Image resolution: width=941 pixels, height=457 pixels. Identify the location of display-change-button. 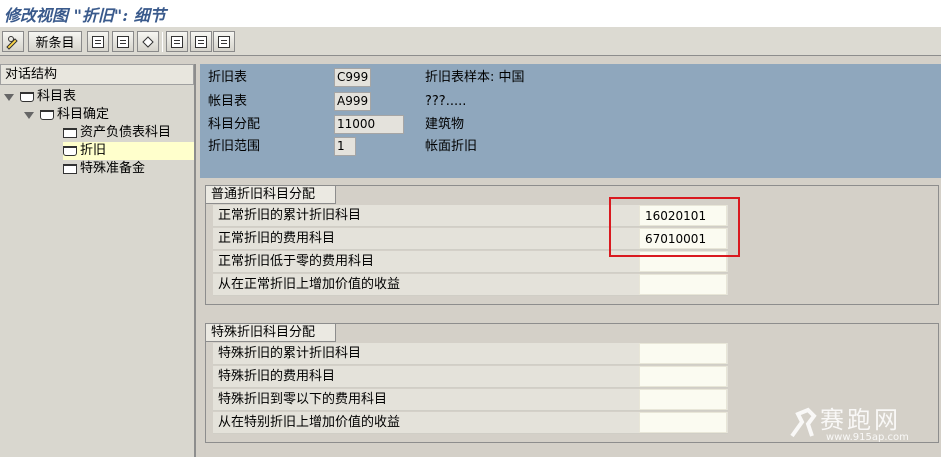
(13, 41).